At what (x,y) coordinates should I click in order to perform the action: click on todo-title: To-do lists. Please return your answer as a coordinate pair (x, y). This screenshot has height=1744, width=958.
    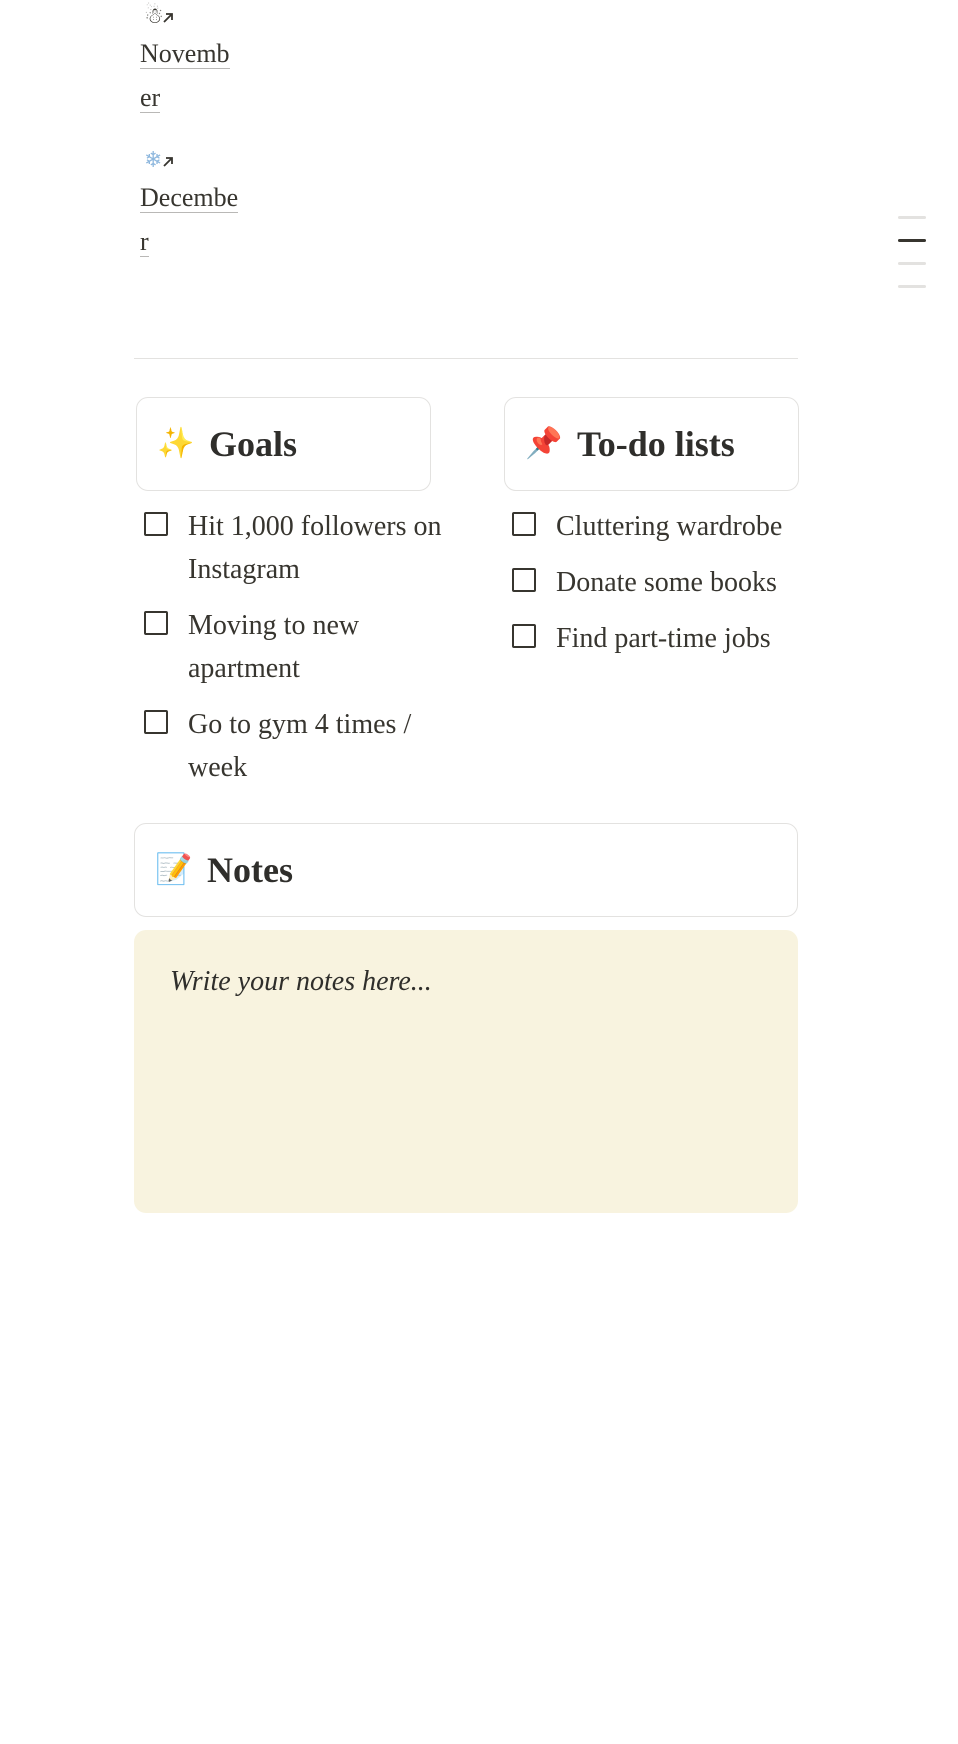
    Looking at the image, I should click on (656, 444).